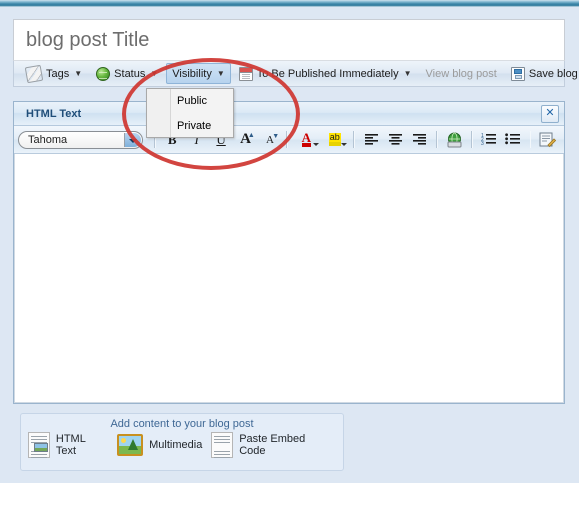  I want to click on edit-source-button, so click(547, 140).